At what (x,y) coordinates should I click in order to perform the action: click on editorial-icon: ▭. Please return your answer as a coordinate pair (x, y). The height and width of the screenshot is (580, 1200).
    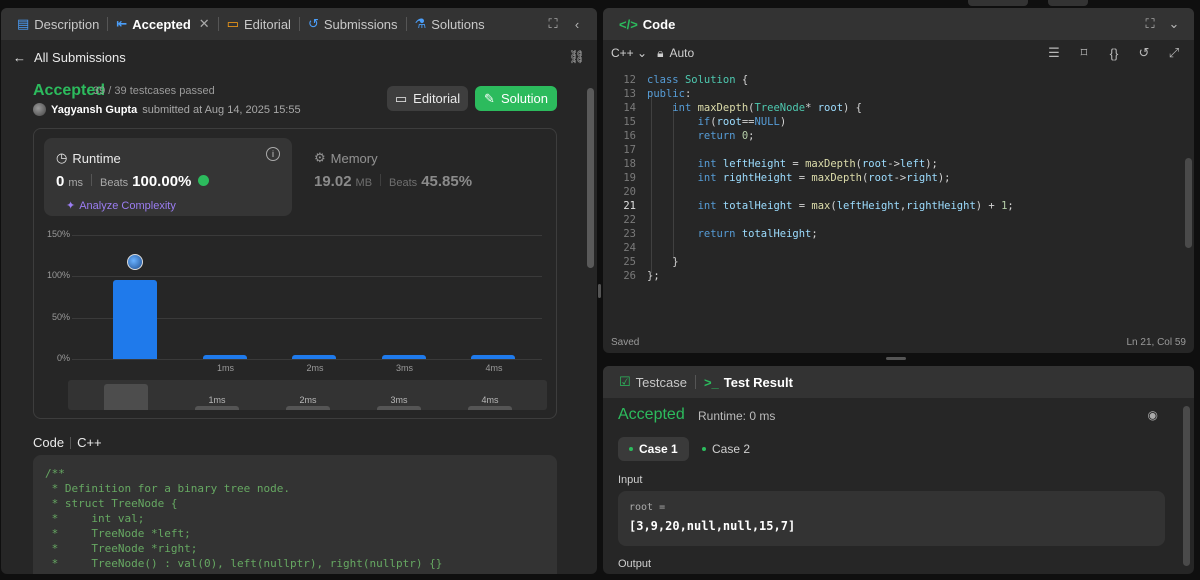
    Looking at the image, I should click on (232, 23).